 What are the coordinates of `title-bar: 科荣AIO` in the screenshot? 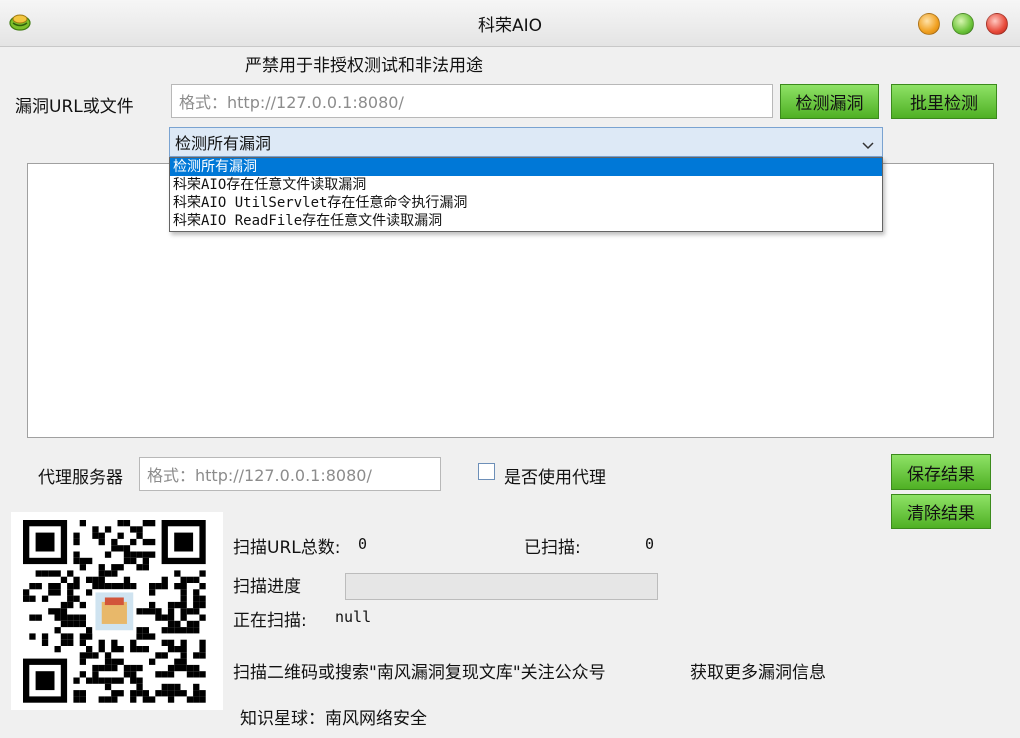 It's located at (510, 23).